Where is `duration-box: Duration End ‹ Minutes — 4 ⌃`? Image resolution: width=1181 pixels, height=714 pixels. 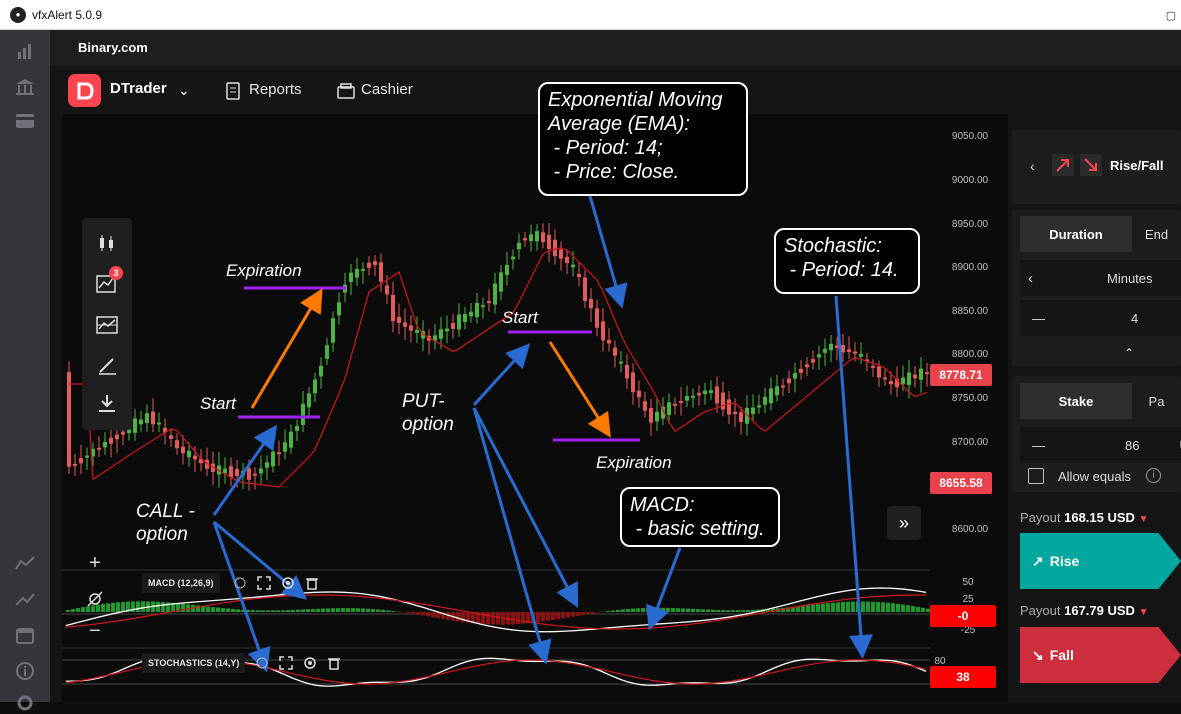
duration-box: Duration End ‹ Minutes — 4 ⌃ is located at coordinates (1096, 288).